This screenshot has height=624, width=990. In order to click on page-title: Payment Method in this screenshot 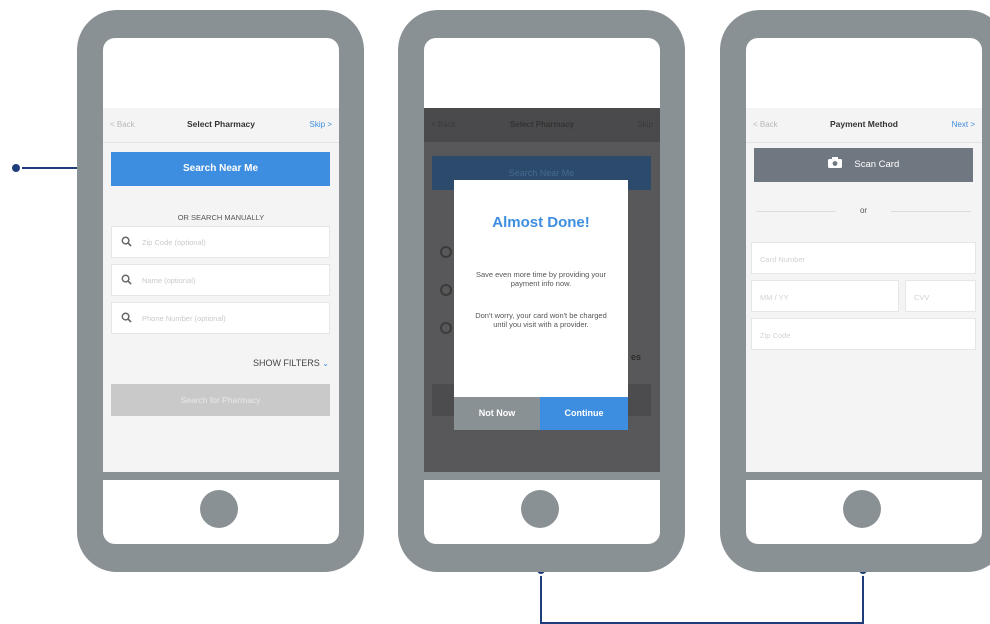, I will do `click(863, 124)`.